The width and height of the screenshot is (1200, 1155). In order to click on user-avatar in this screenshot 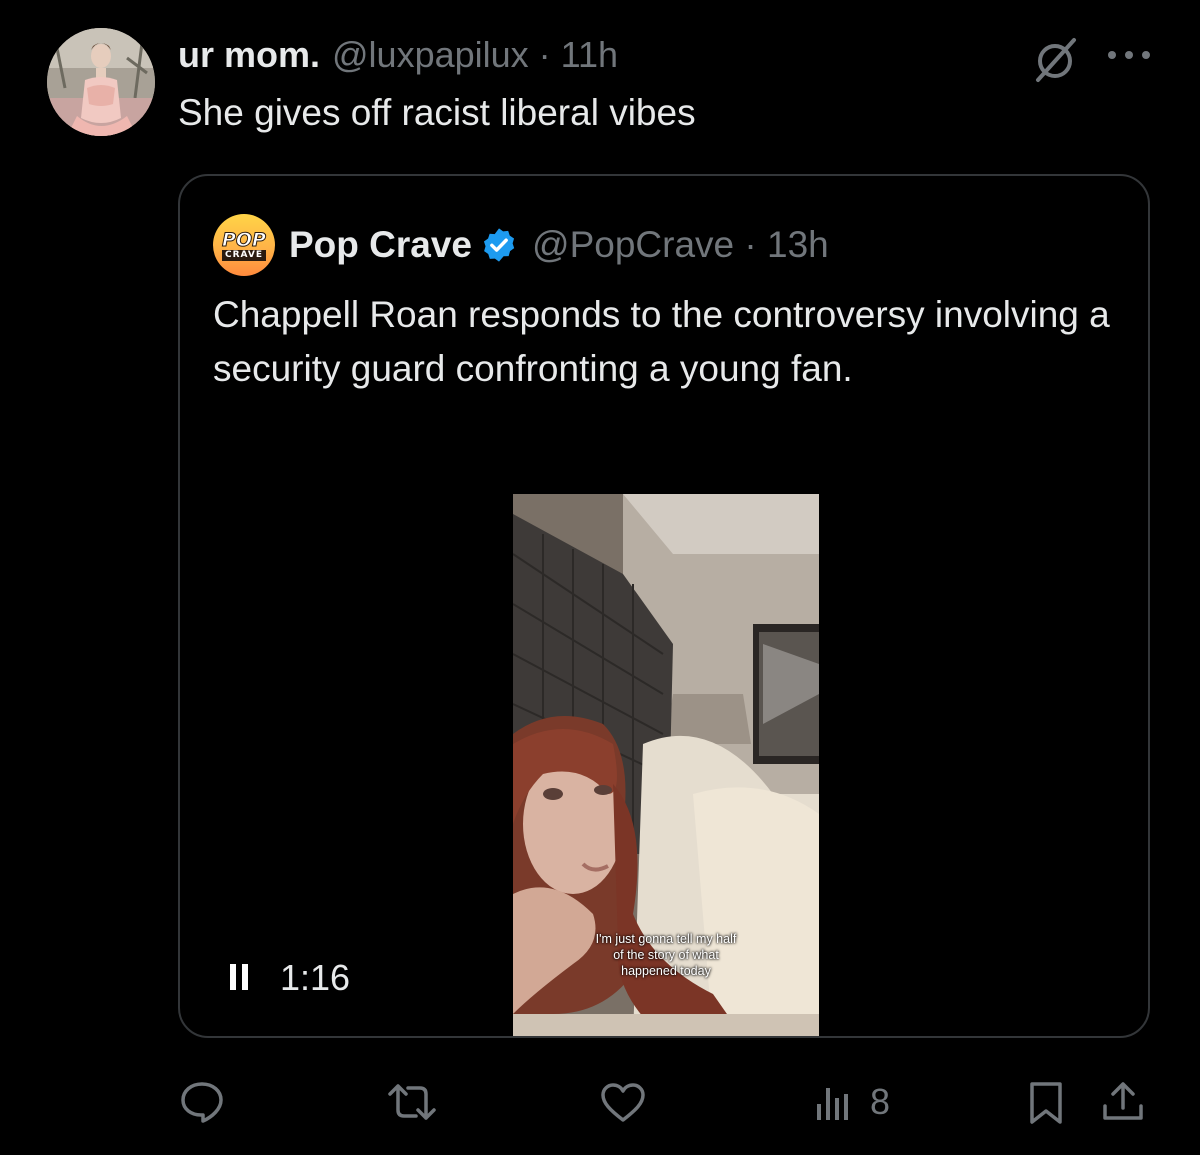, I will do `click(101, 82)`.